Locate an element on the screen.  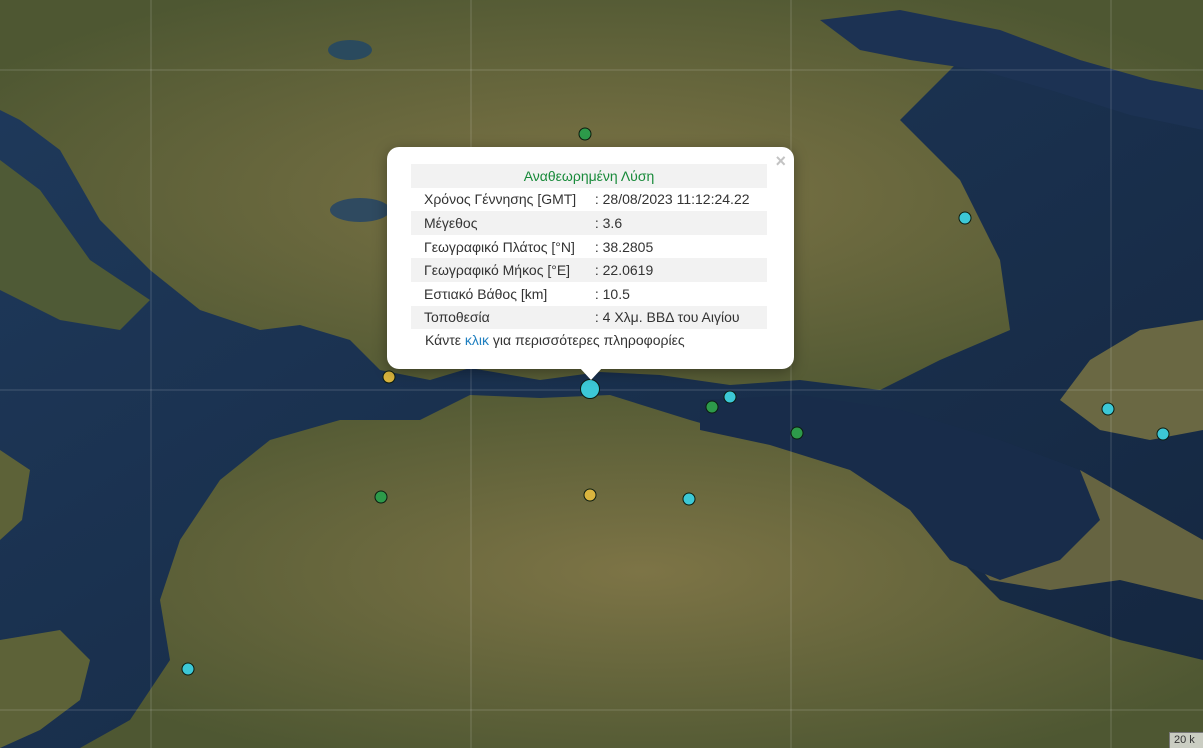
selected-earthquake-marker is located at coordinates (590, 389).